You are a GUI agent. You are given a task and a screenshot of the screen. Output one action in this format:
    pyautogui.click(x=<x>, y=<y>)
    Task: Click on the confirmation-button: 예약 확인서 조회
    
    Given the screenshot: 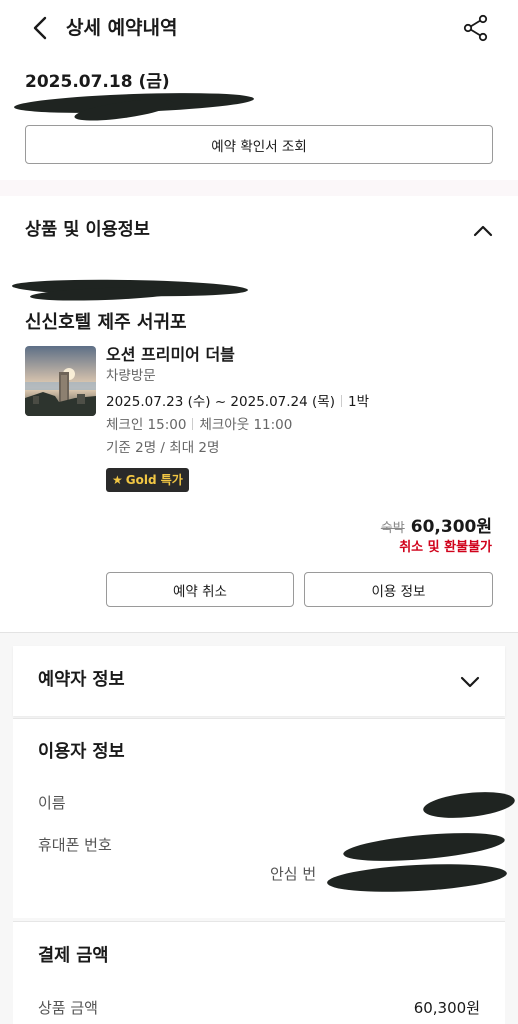 What is the action you would take?
    pyautogui.click(x=259, y=144)
    